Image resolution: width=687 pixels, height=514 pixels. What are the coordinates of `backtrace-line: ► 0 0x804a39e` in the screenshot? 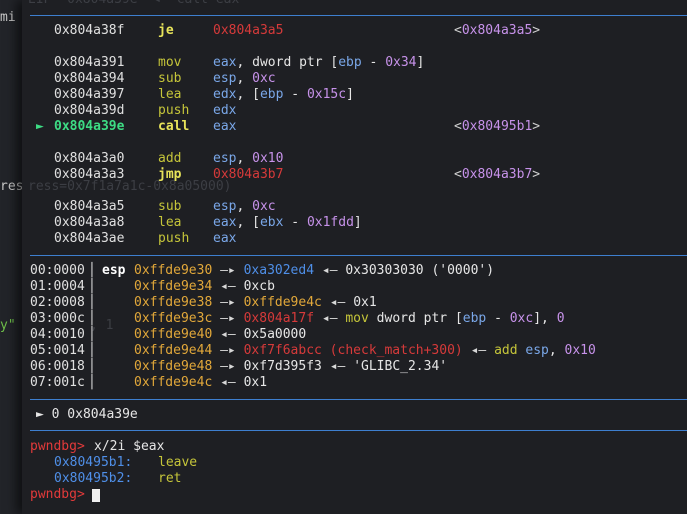 It's located at (87, 414).